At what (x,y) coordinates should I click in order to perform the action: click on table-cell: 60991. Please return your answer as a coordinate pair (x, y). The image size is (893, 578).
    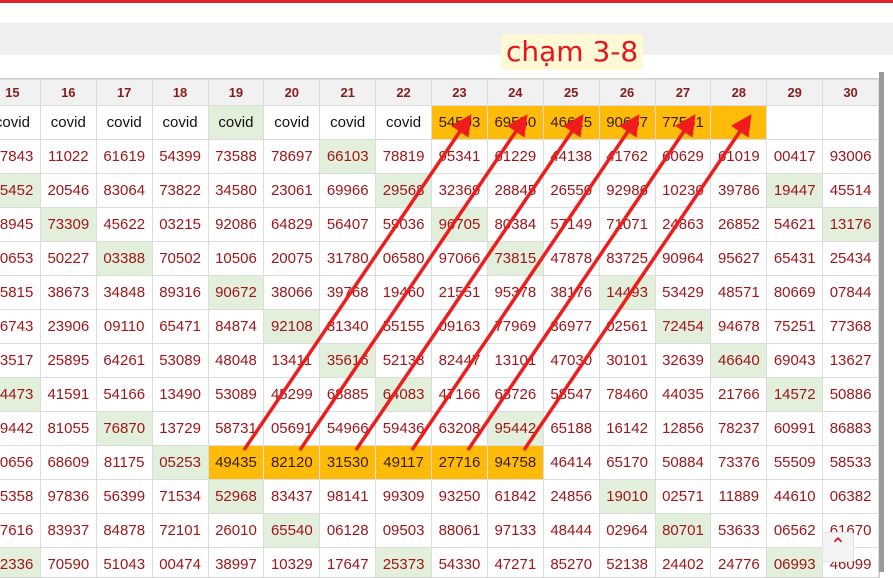
    Looking at the image, I should click on (795, 429).